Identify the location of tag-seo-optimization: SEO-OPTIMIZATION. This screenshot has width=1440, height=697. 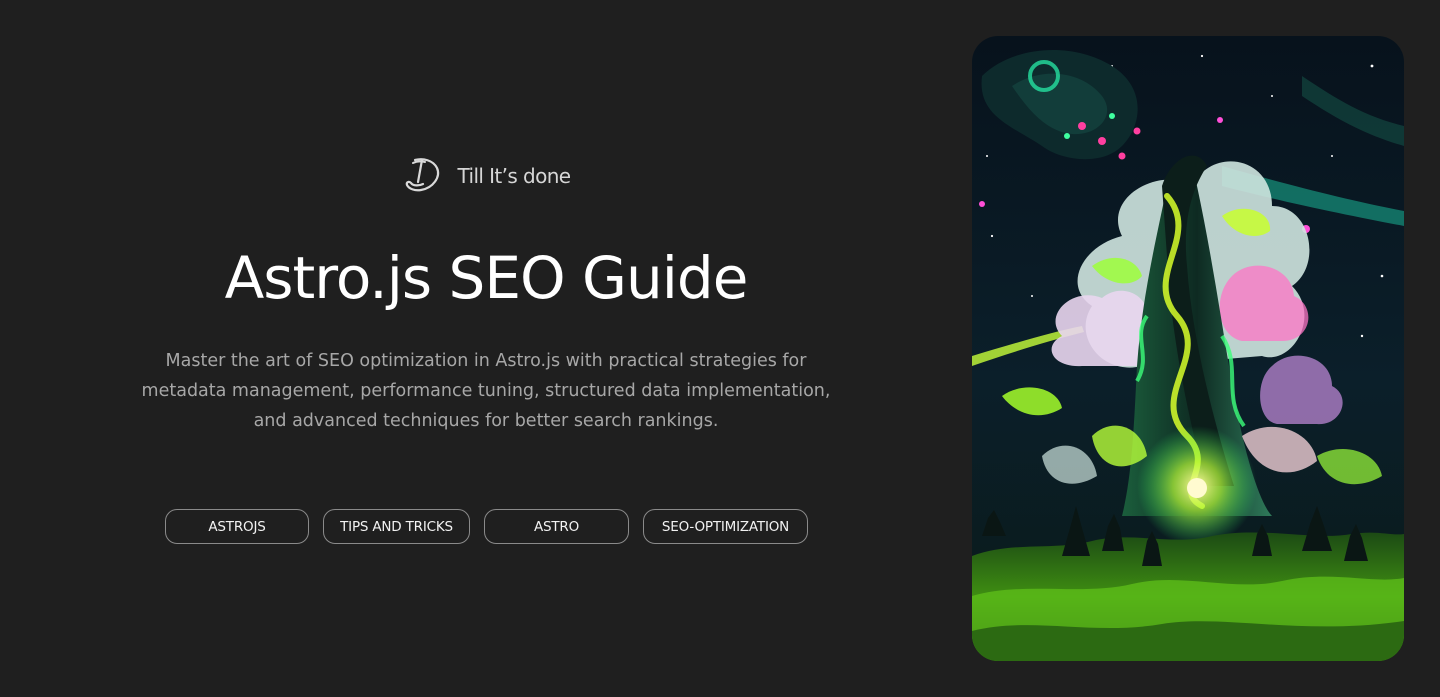
(725, 526).